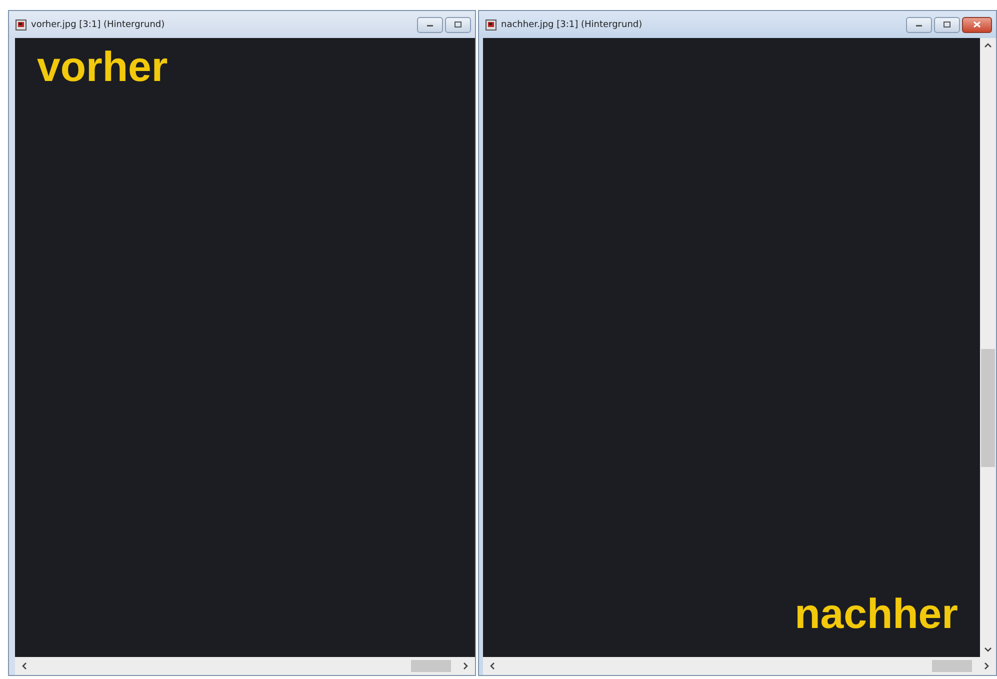 The image size is (997, 679). I want to click on close-icon, so click(977, 24).